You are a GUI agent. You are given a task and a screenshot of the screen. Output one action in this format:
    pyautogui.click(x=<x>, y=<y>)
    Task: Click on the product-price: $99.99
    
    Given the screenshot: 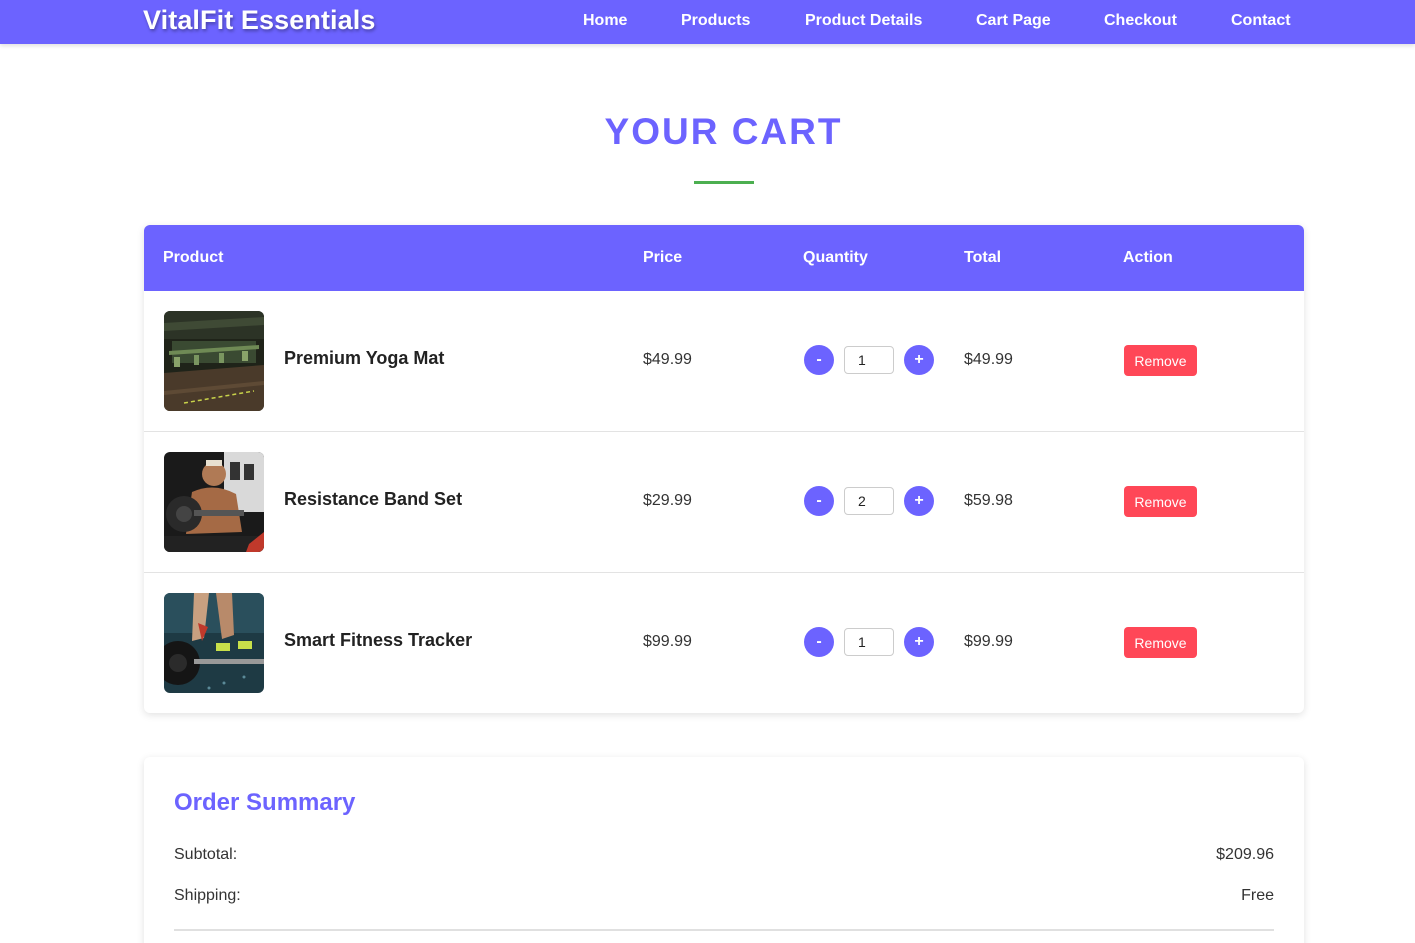 What is the action you would take?
    pyautogui.click(x=667, y=641)
    